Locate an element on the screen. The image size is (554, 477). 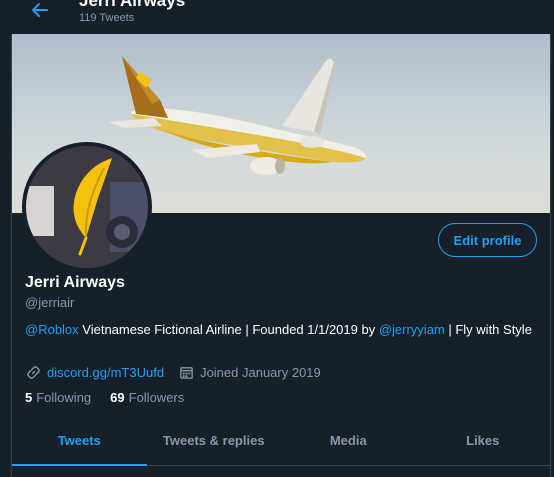
profile-tabs: Tweets Tweets & replies Media Likes is located at coordinates (281, 441).